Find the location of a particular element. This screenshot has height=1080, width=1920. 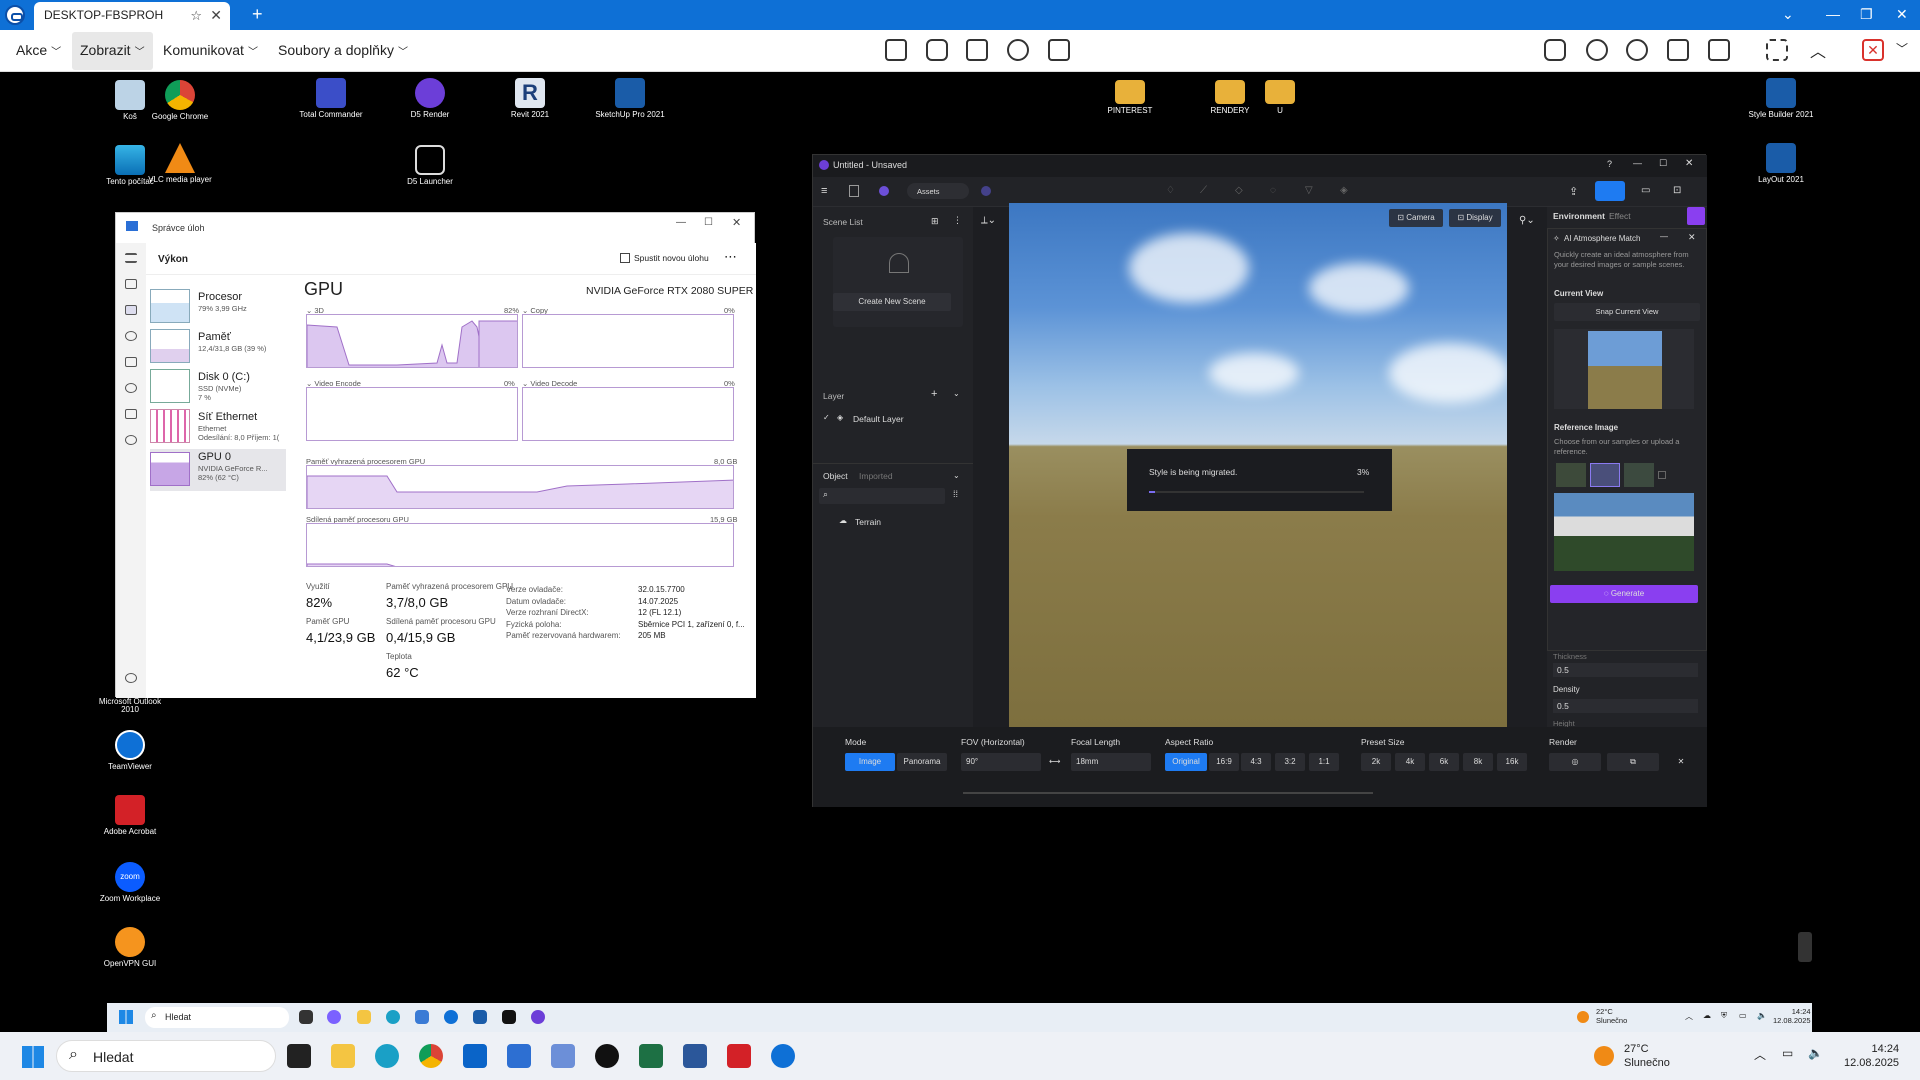

resource-memory: Paměť 12,4/31,8 GB (39 %) is located at coordinates (218, 348).